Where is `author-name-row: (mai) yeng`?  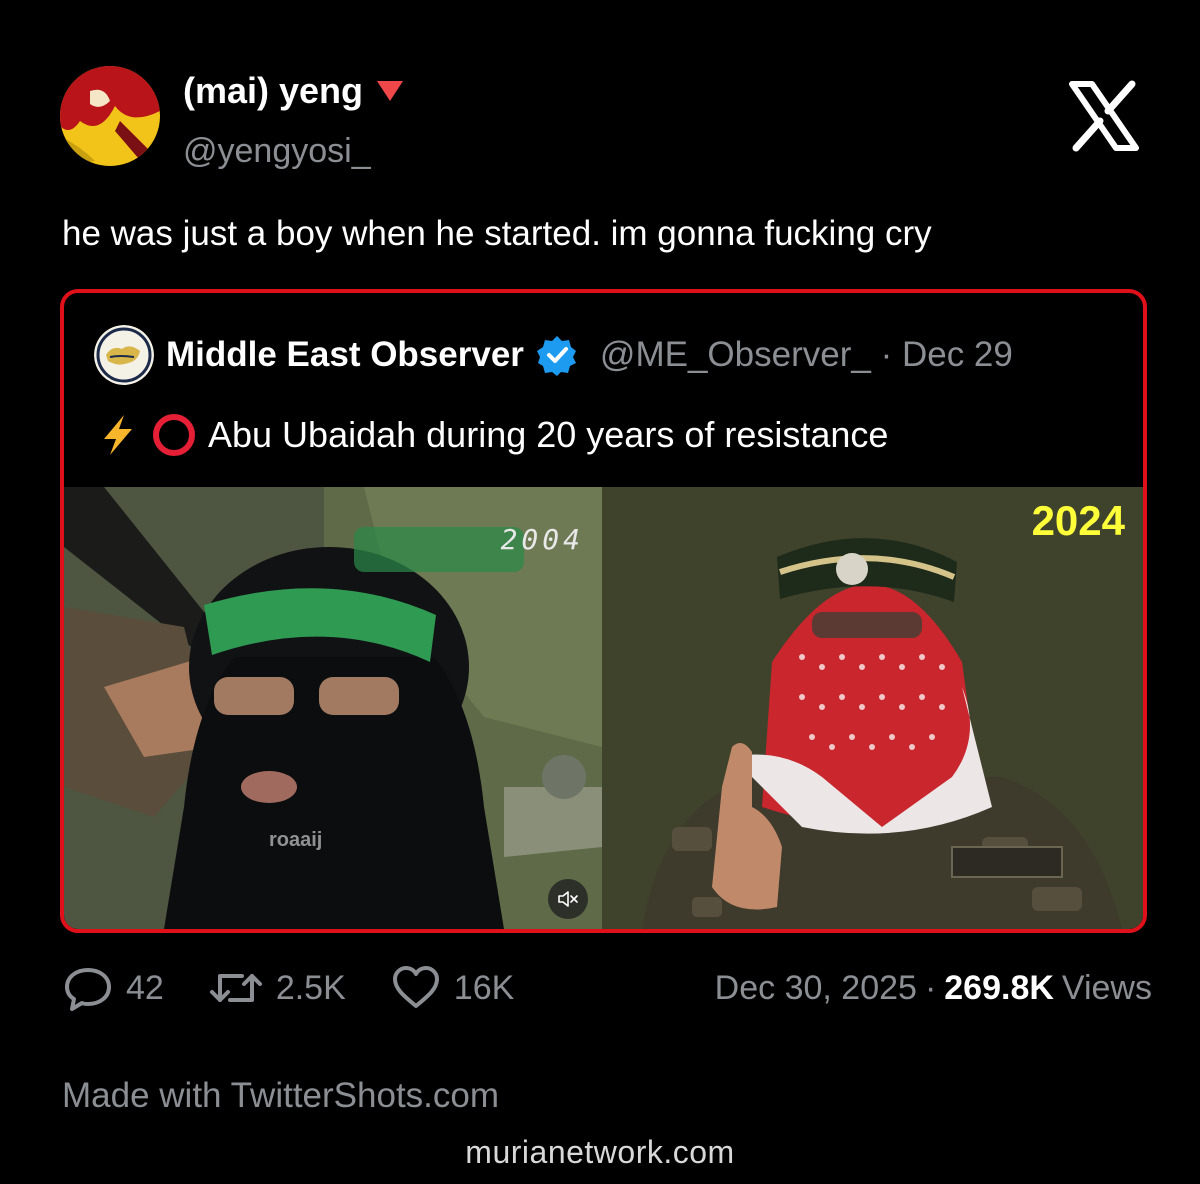
author-name-row: (mai) yeng is located at coordinates (294, 91).